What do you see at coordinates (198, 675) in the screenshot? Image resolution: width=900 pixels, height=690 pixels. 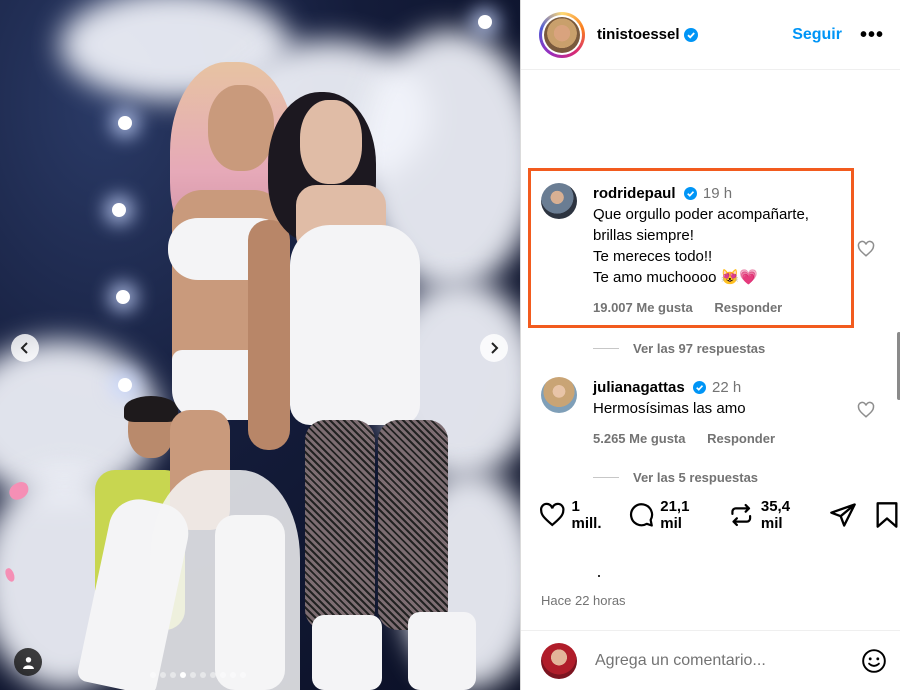 I see `carousel-indicator` at bounding box center [198, 675].